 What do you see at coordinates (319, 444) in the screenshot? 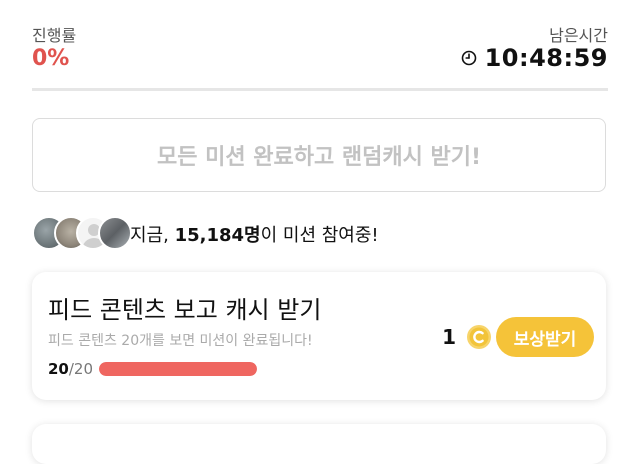
I see `next-mission-card` at bounding box center [319, 444].